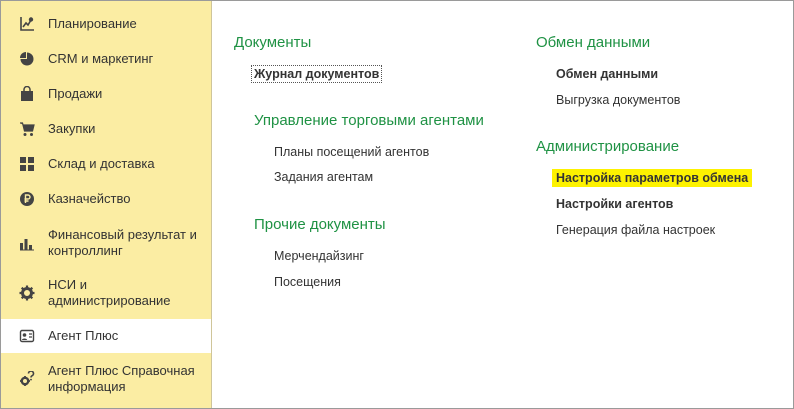 The height and width of the screenshot is (409, 794). What do you see at coordinates (351, 152) in the screenshot?
I see `link-agent-visit-plans: Планы посещений агентов` at bounding box center [351, 152].